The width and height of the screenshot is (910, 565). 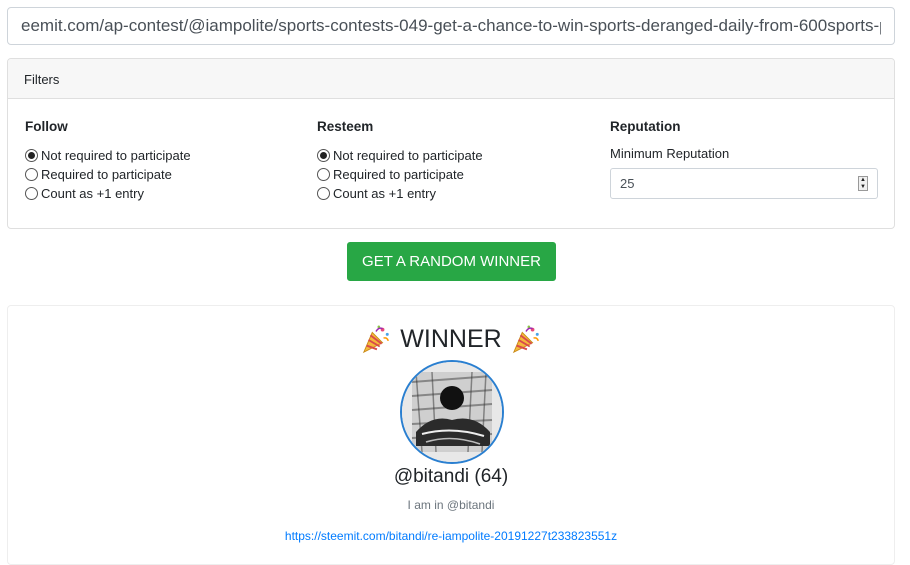 I want to click on resteem-option-extra-entry: Count as +1 entry, so click(x=400, y=193).